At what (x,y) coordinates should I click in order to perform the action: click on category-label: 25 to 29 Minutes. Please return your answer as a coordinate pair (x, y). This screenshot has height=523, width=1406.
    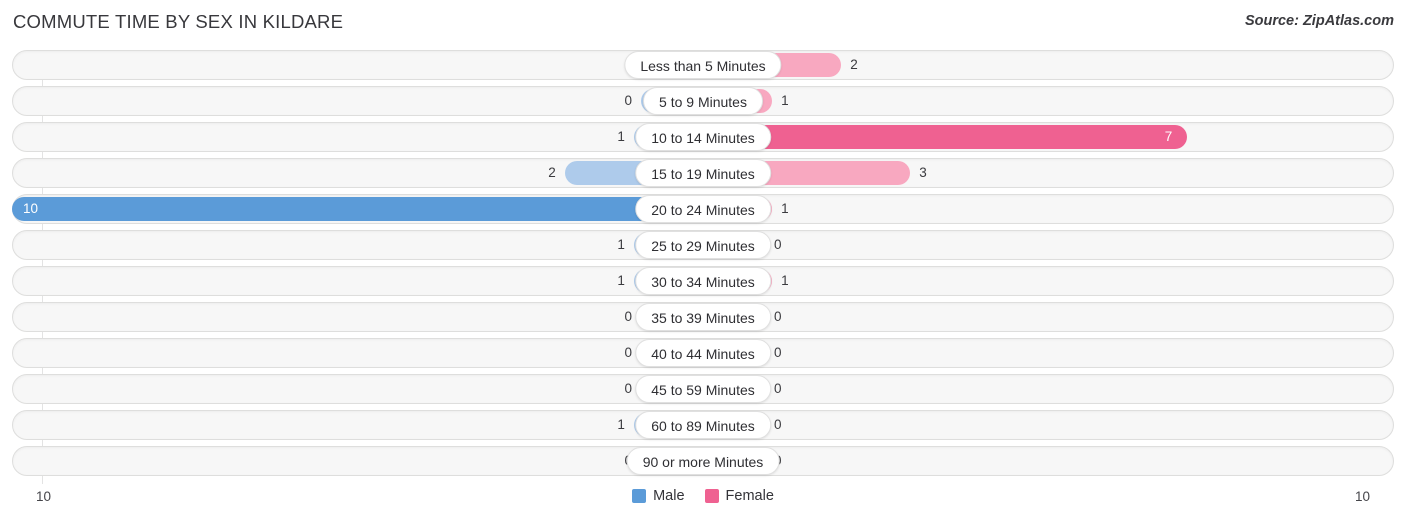
    Looking at the image, I should click on (703, 245).